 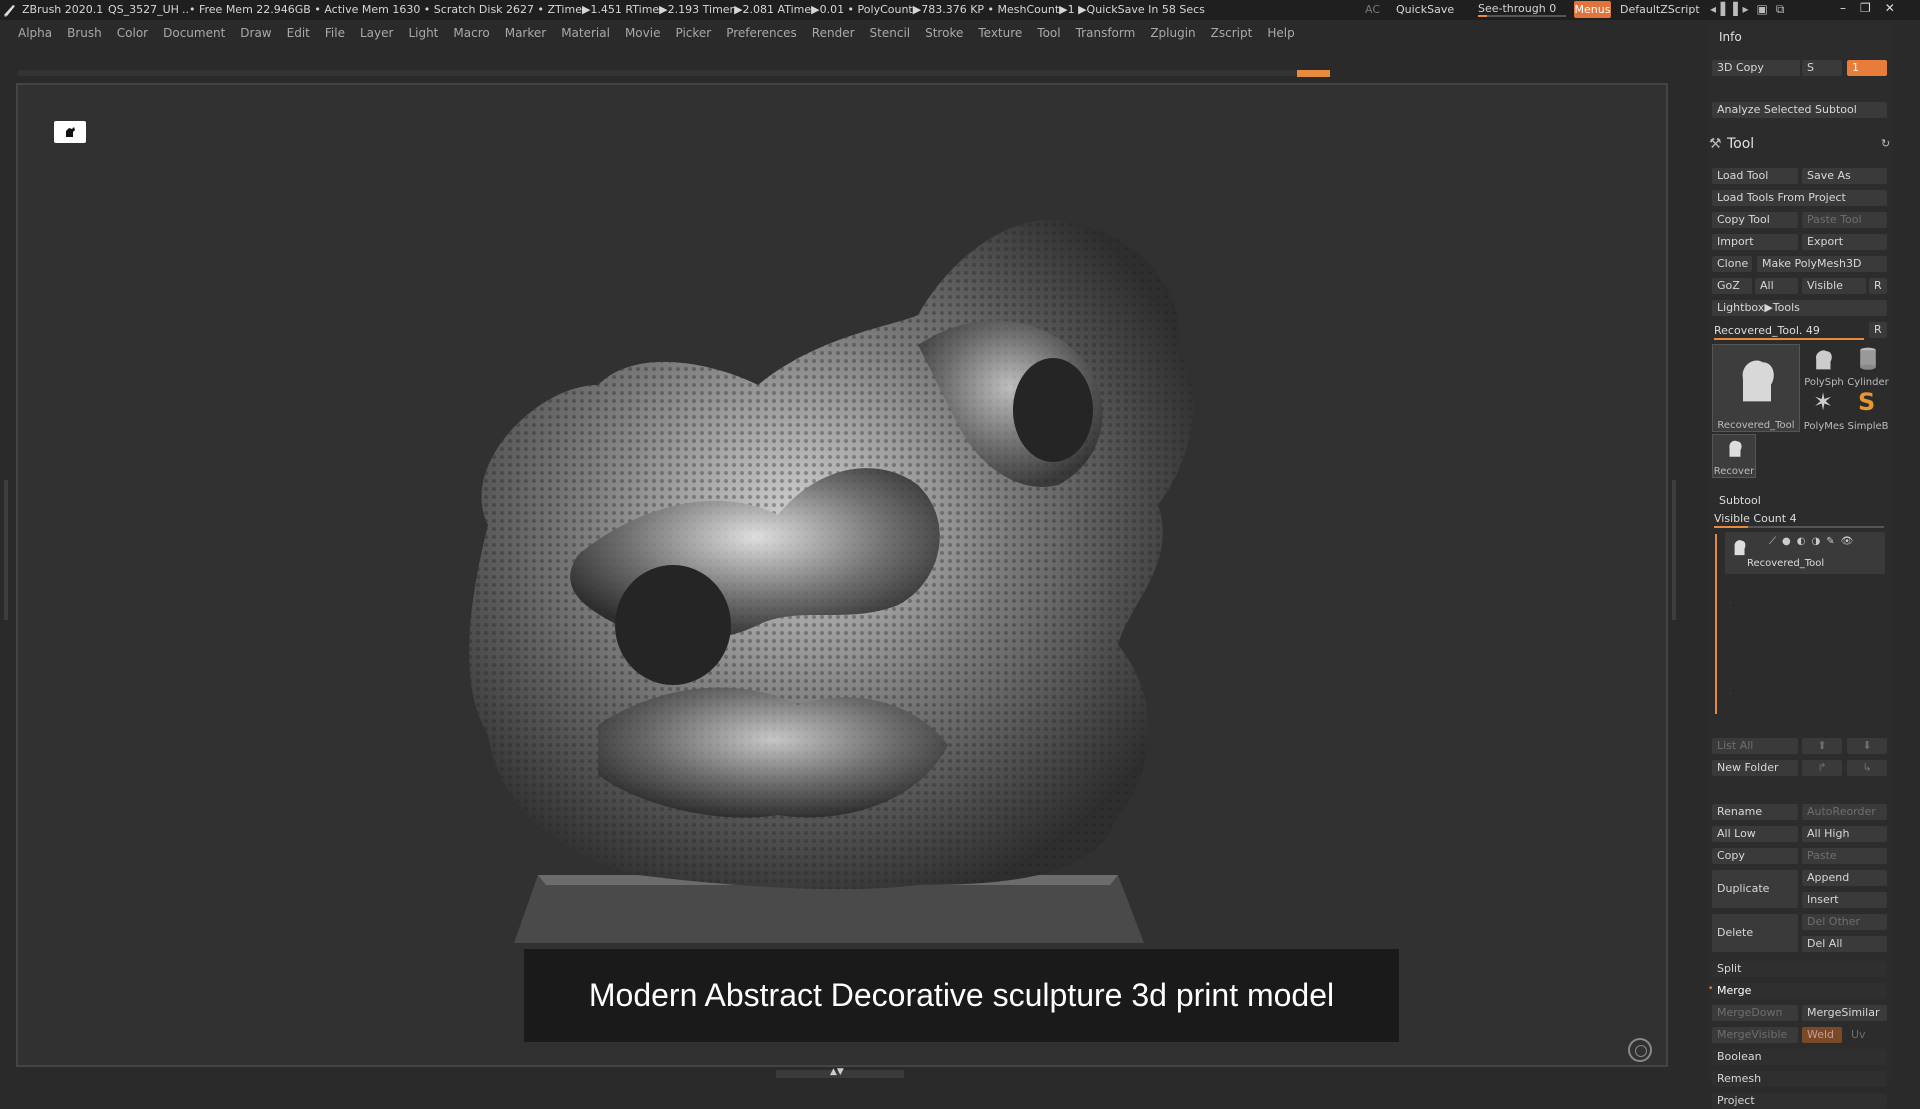 What do you see at coordinates (1867, 68) in the screenshot?
I see `3d-copy-value: 1` at bounding box center [1867, 68].